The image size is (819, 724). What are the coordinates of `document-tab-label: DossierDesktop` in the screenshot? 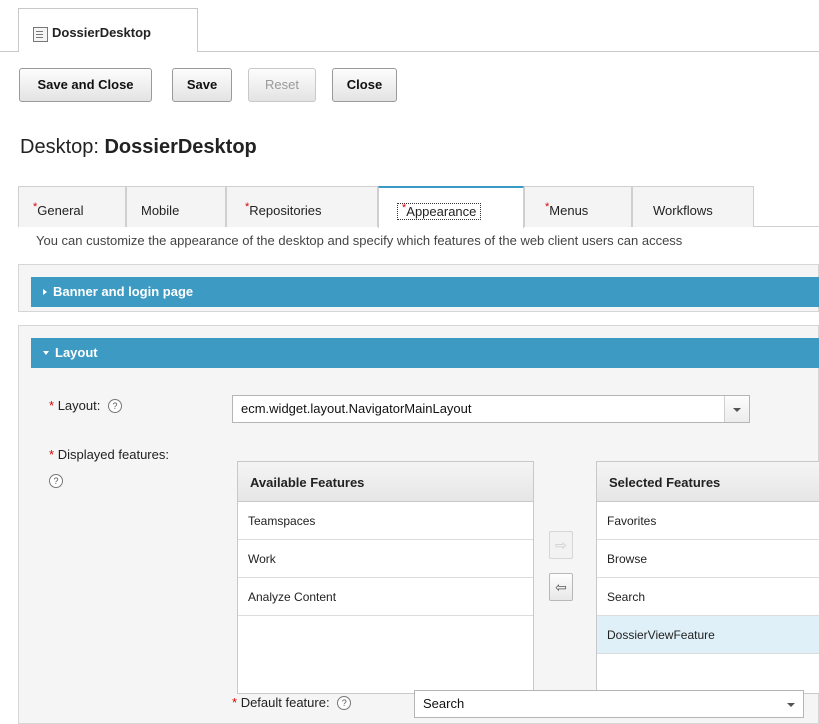 It's located at (101, 32).